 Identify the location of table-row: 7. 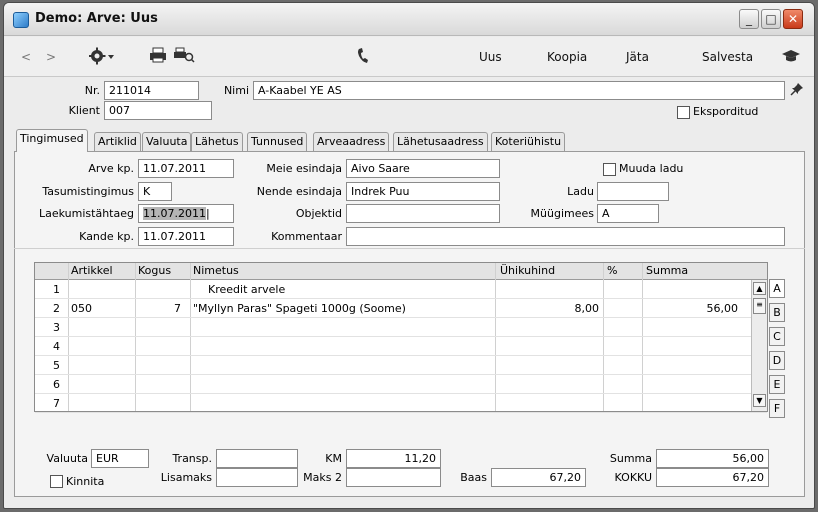
(401, 403).